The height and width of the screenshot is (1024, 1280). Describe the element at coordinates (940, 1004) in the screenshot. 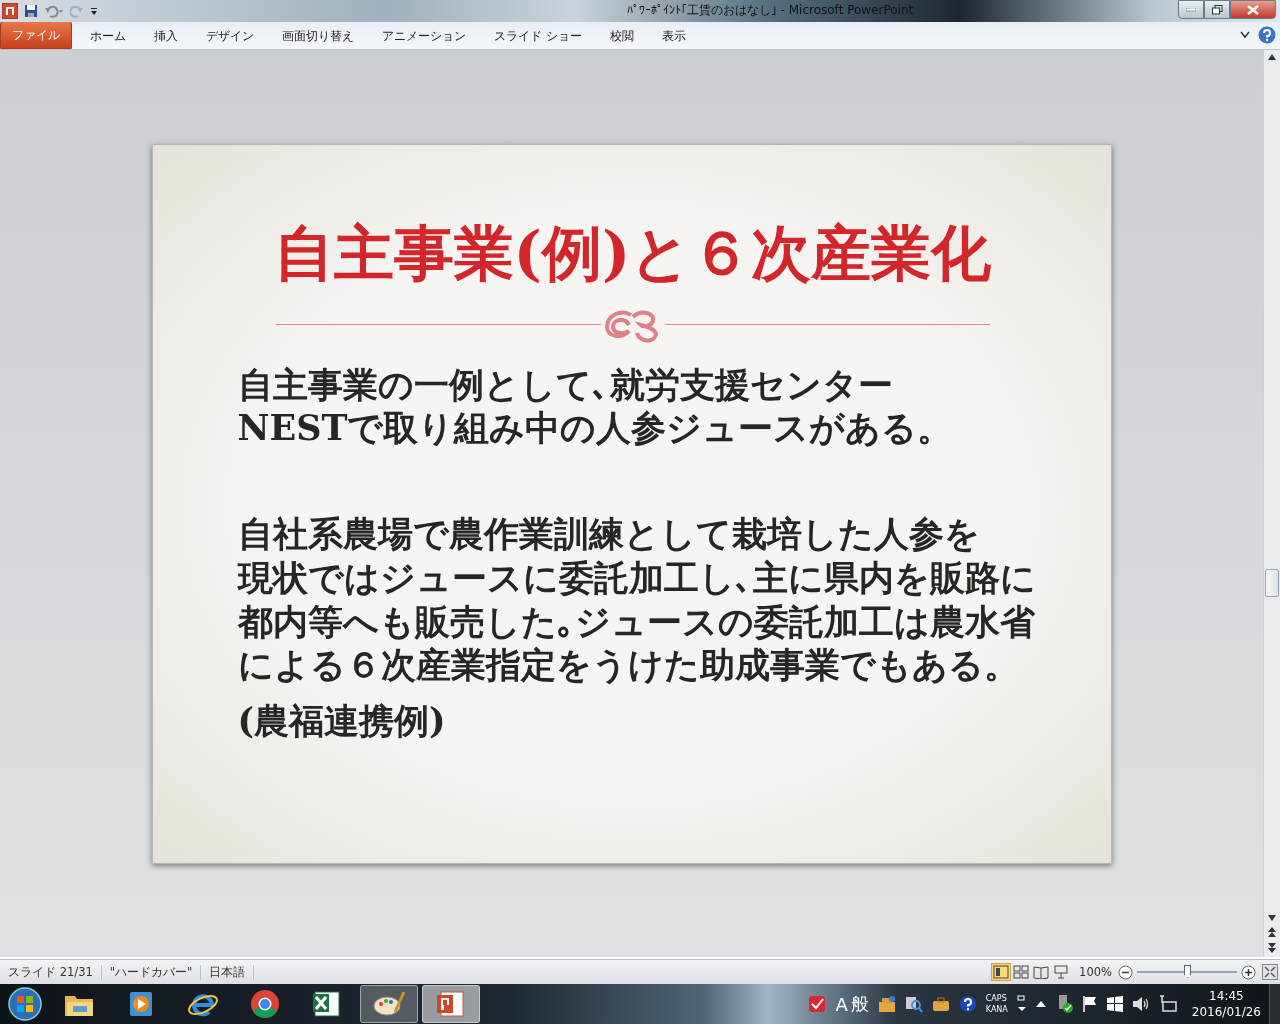

I see `briefcase-tray-icon` at that location.